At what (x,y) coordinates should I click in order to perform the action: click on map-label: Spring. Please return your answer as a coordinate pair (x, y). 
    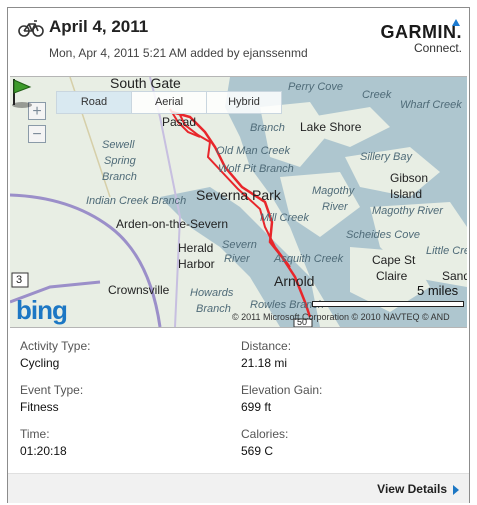
    Looking at the image, I should click on (120, 161).